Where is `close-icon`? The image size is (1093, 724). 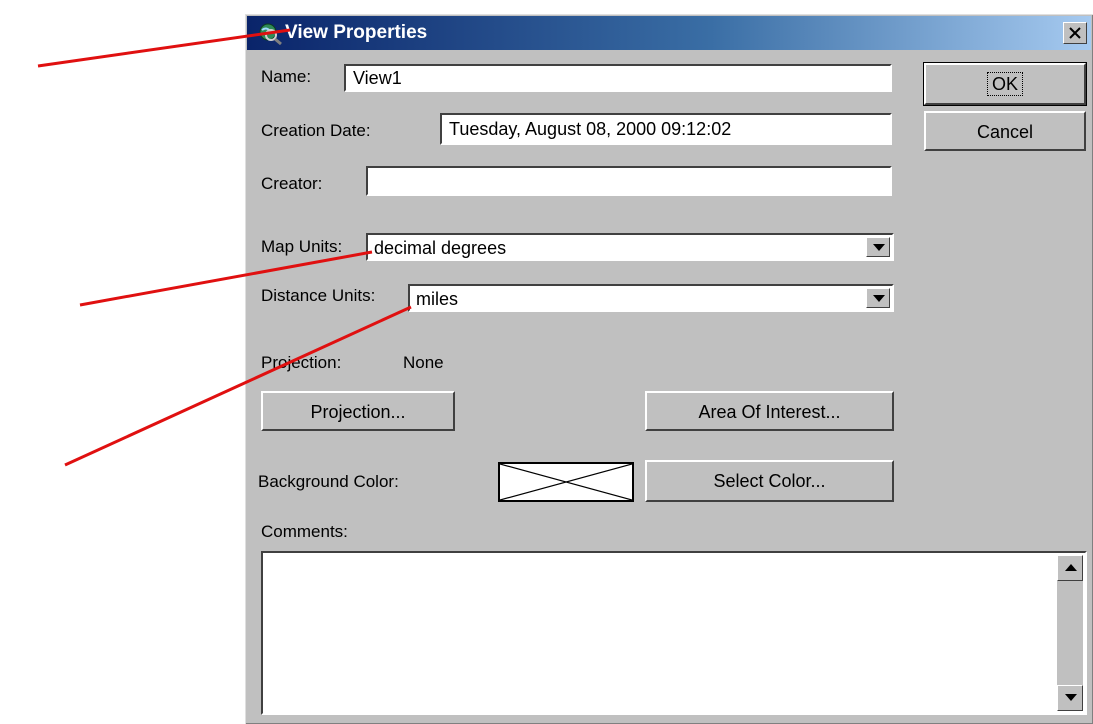
close-icon is located at coordinates (1075, 33).